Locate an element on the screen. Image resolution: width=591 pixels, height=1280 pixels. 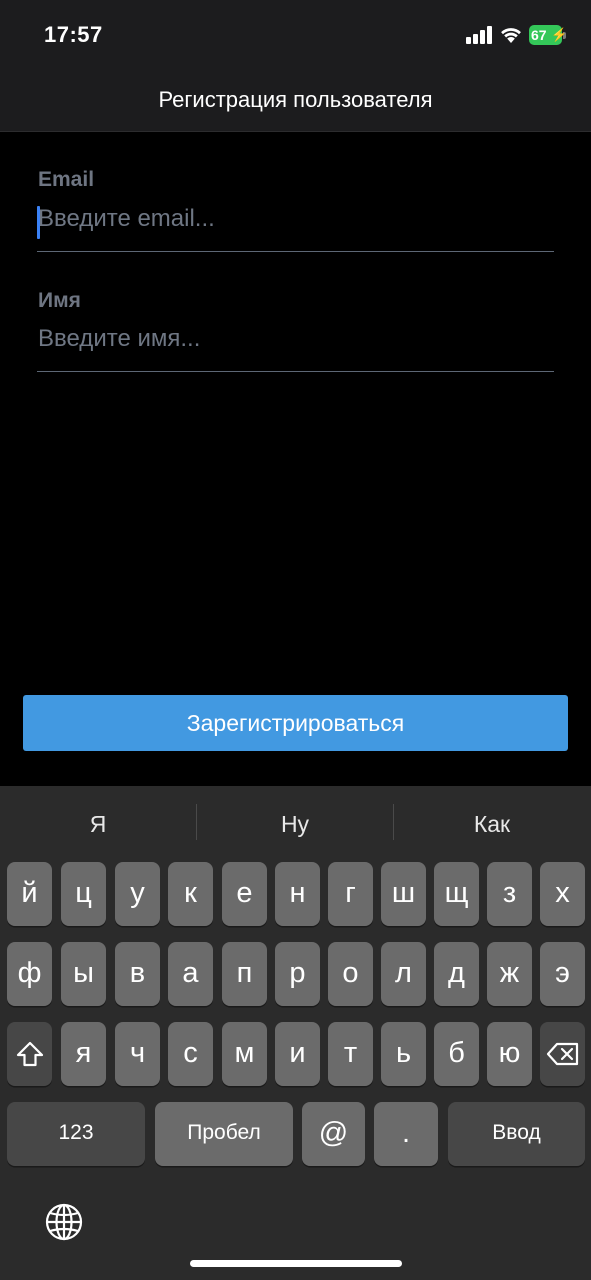
suggestion-3: Как is located at coordinates (492, 824).